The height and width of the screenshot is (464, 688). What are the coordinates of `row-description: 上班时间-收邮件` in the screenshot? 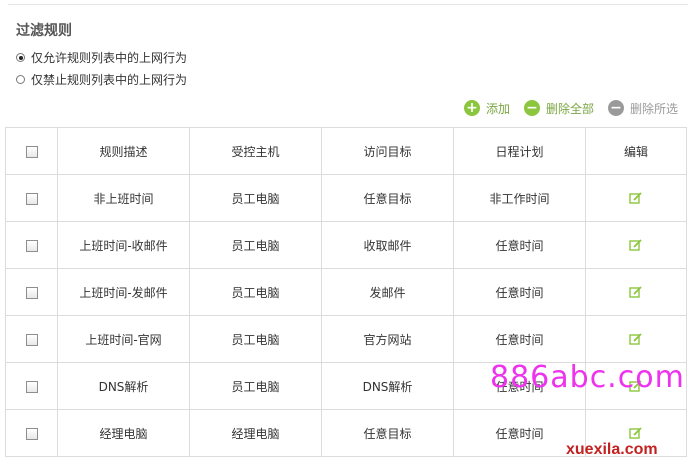 It's located at (123, 245).